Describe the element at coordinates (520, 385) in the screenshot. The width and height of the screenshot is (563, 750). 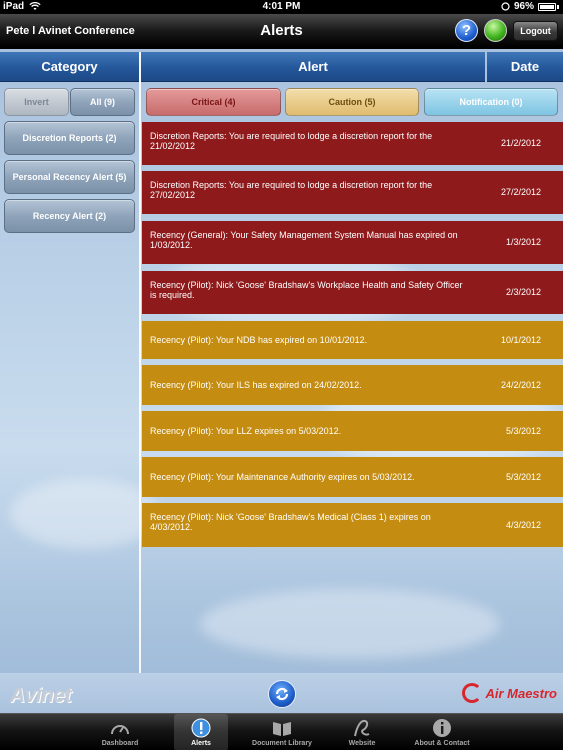
I see `alert-date: 24/2/2012` at that location.